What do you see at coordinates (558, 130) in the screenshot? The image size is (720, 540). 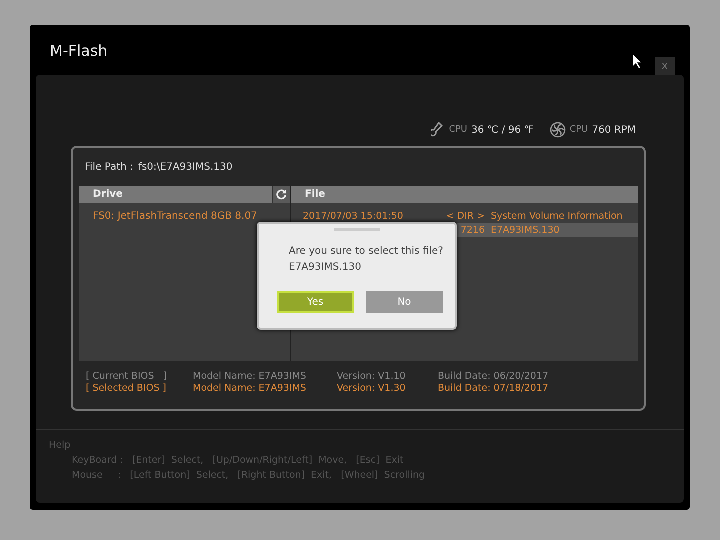 I see `fan-icon` at bounding box center [558, 130].